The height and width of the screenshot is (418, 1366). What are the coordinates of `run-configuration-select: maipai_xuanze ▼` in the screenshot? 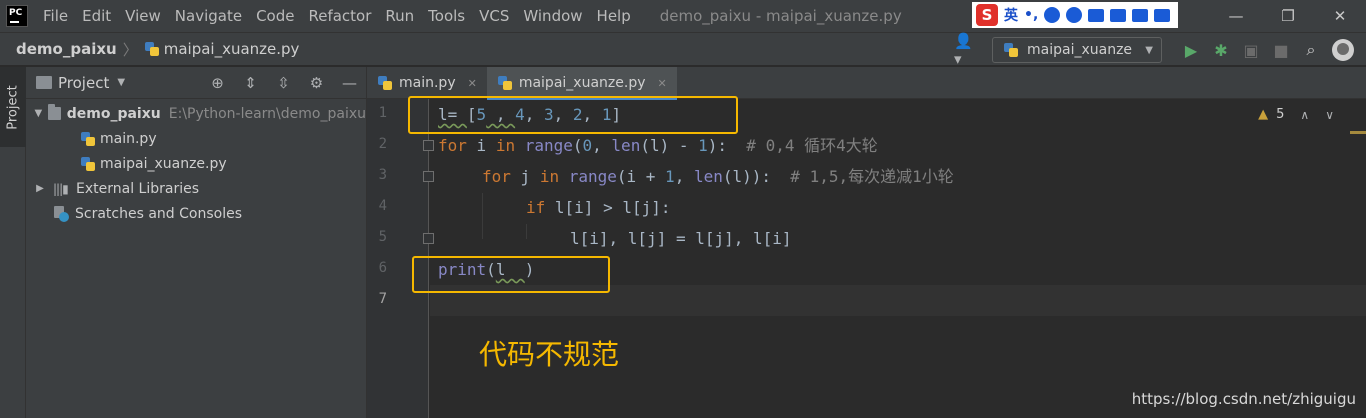 It's located at (1077, 50).